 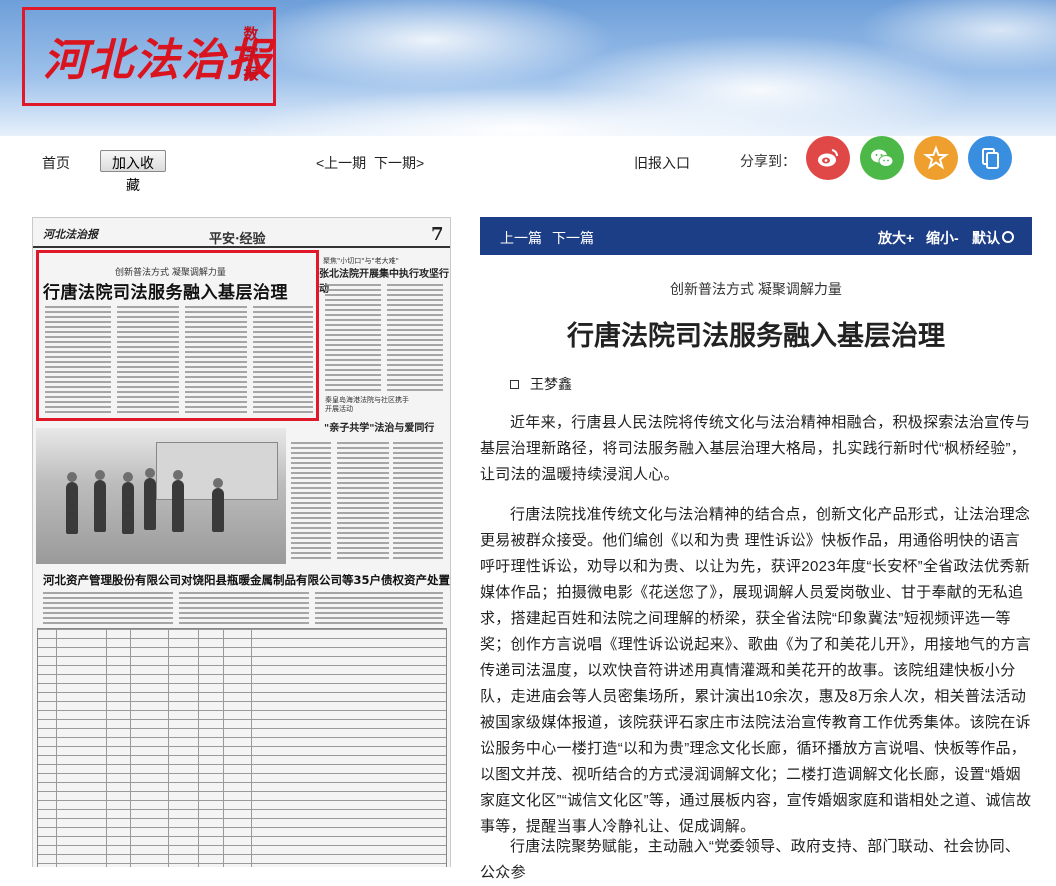 I want to click on thumb-right-title-2: "亲子共学"法治与爱同行, so click(x=379, y=428).